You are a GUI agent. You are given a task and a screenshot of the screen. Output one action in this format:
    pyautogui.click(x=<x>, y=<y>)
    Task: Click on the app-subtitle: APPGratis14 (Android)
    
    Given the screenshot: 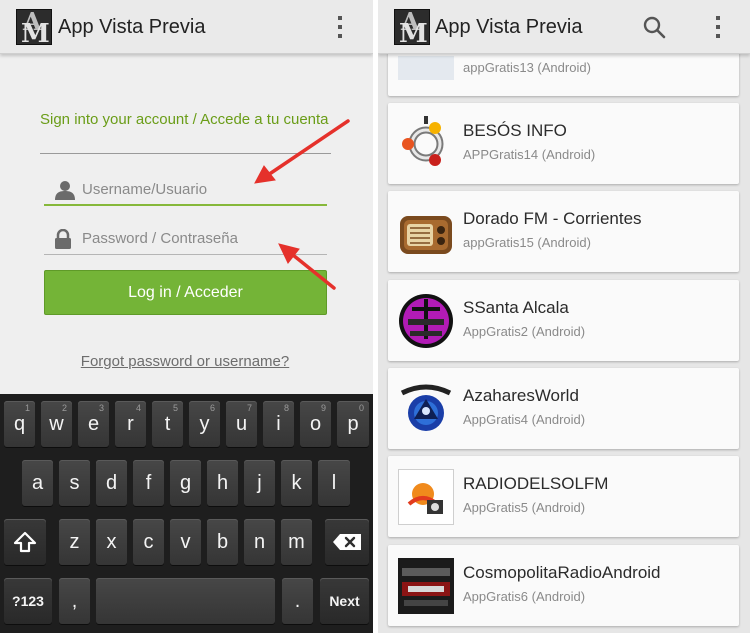 What is the action you would take?
    pyautogui.click(x=529, y=154)
    